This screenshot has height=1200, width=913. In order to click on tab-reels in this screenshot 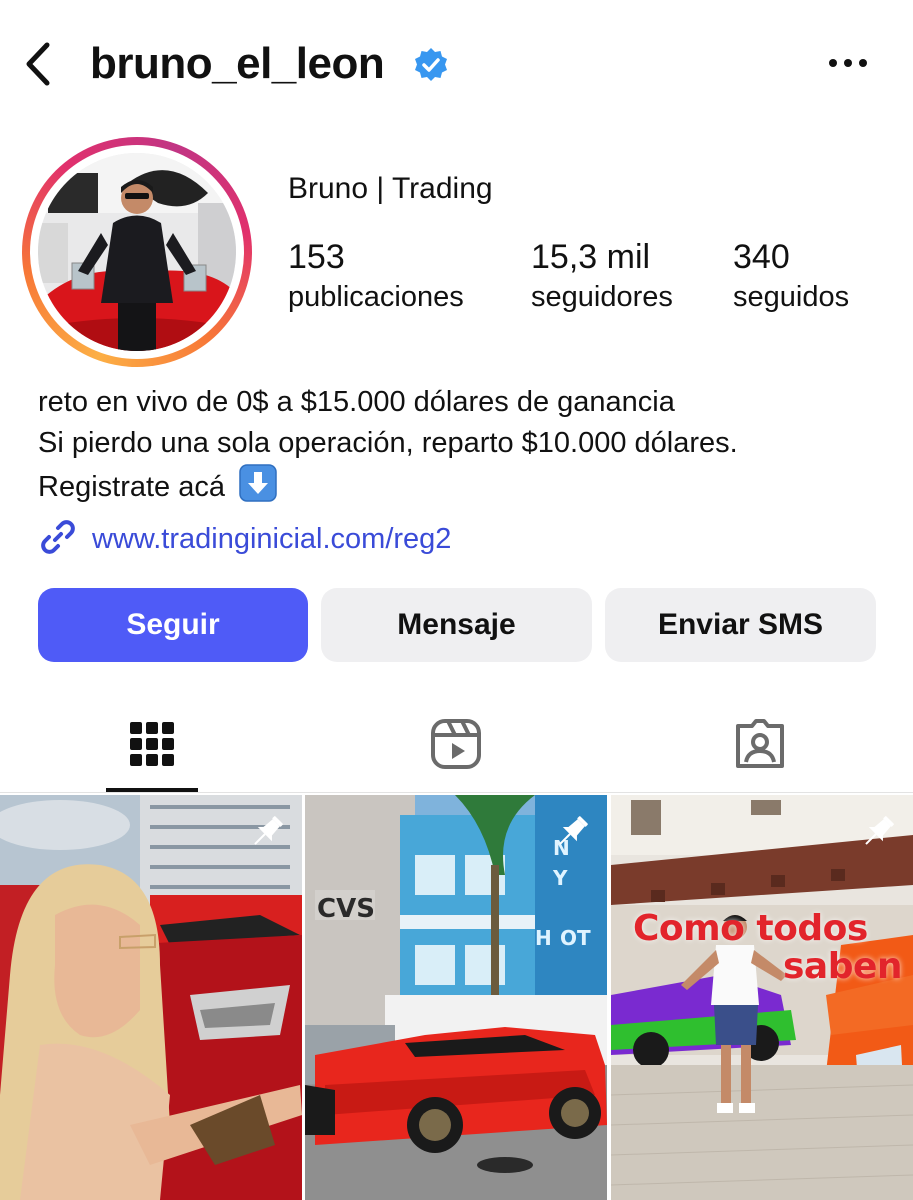, I will do `click(456, 746)`.